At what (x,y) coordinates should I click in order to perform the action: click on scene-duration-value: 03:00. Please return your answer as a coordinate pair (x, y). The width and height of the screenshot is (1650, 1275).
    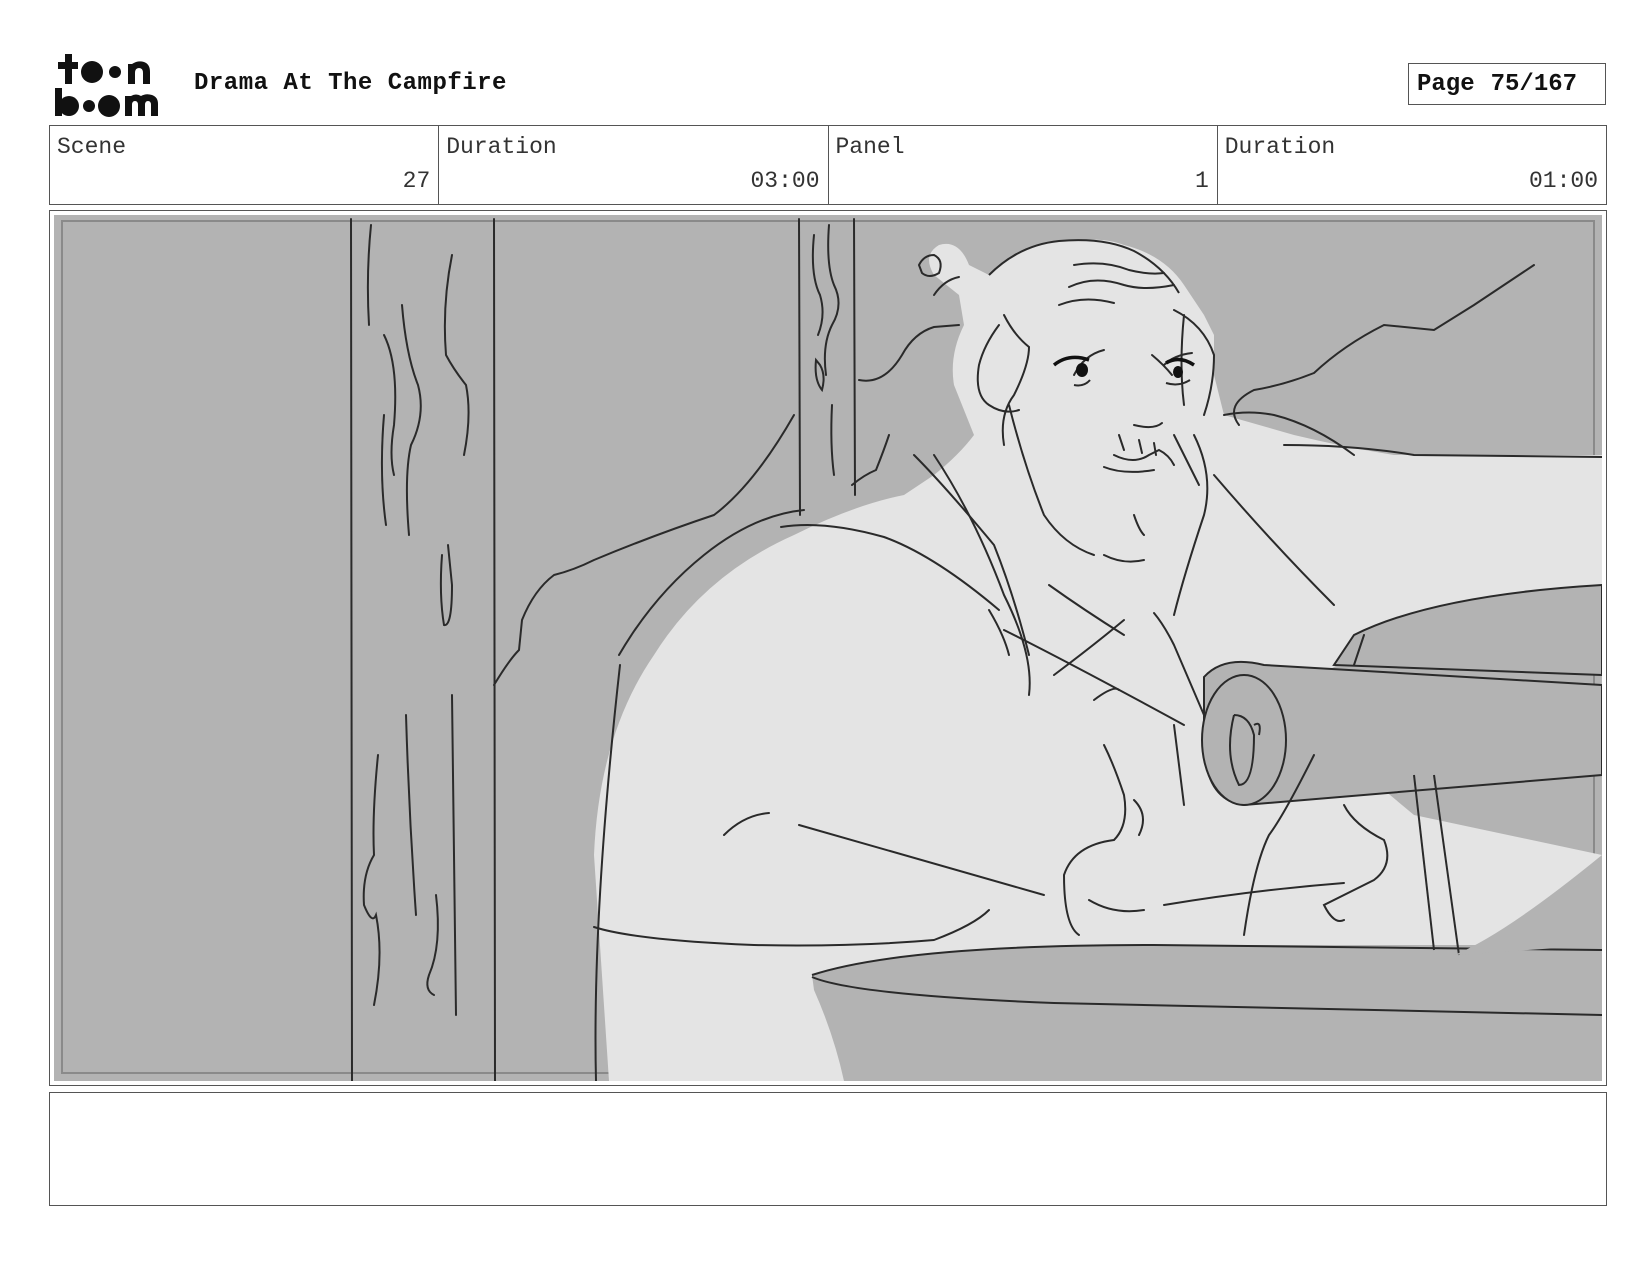
    Looking at the image, I should click on (785, 181).